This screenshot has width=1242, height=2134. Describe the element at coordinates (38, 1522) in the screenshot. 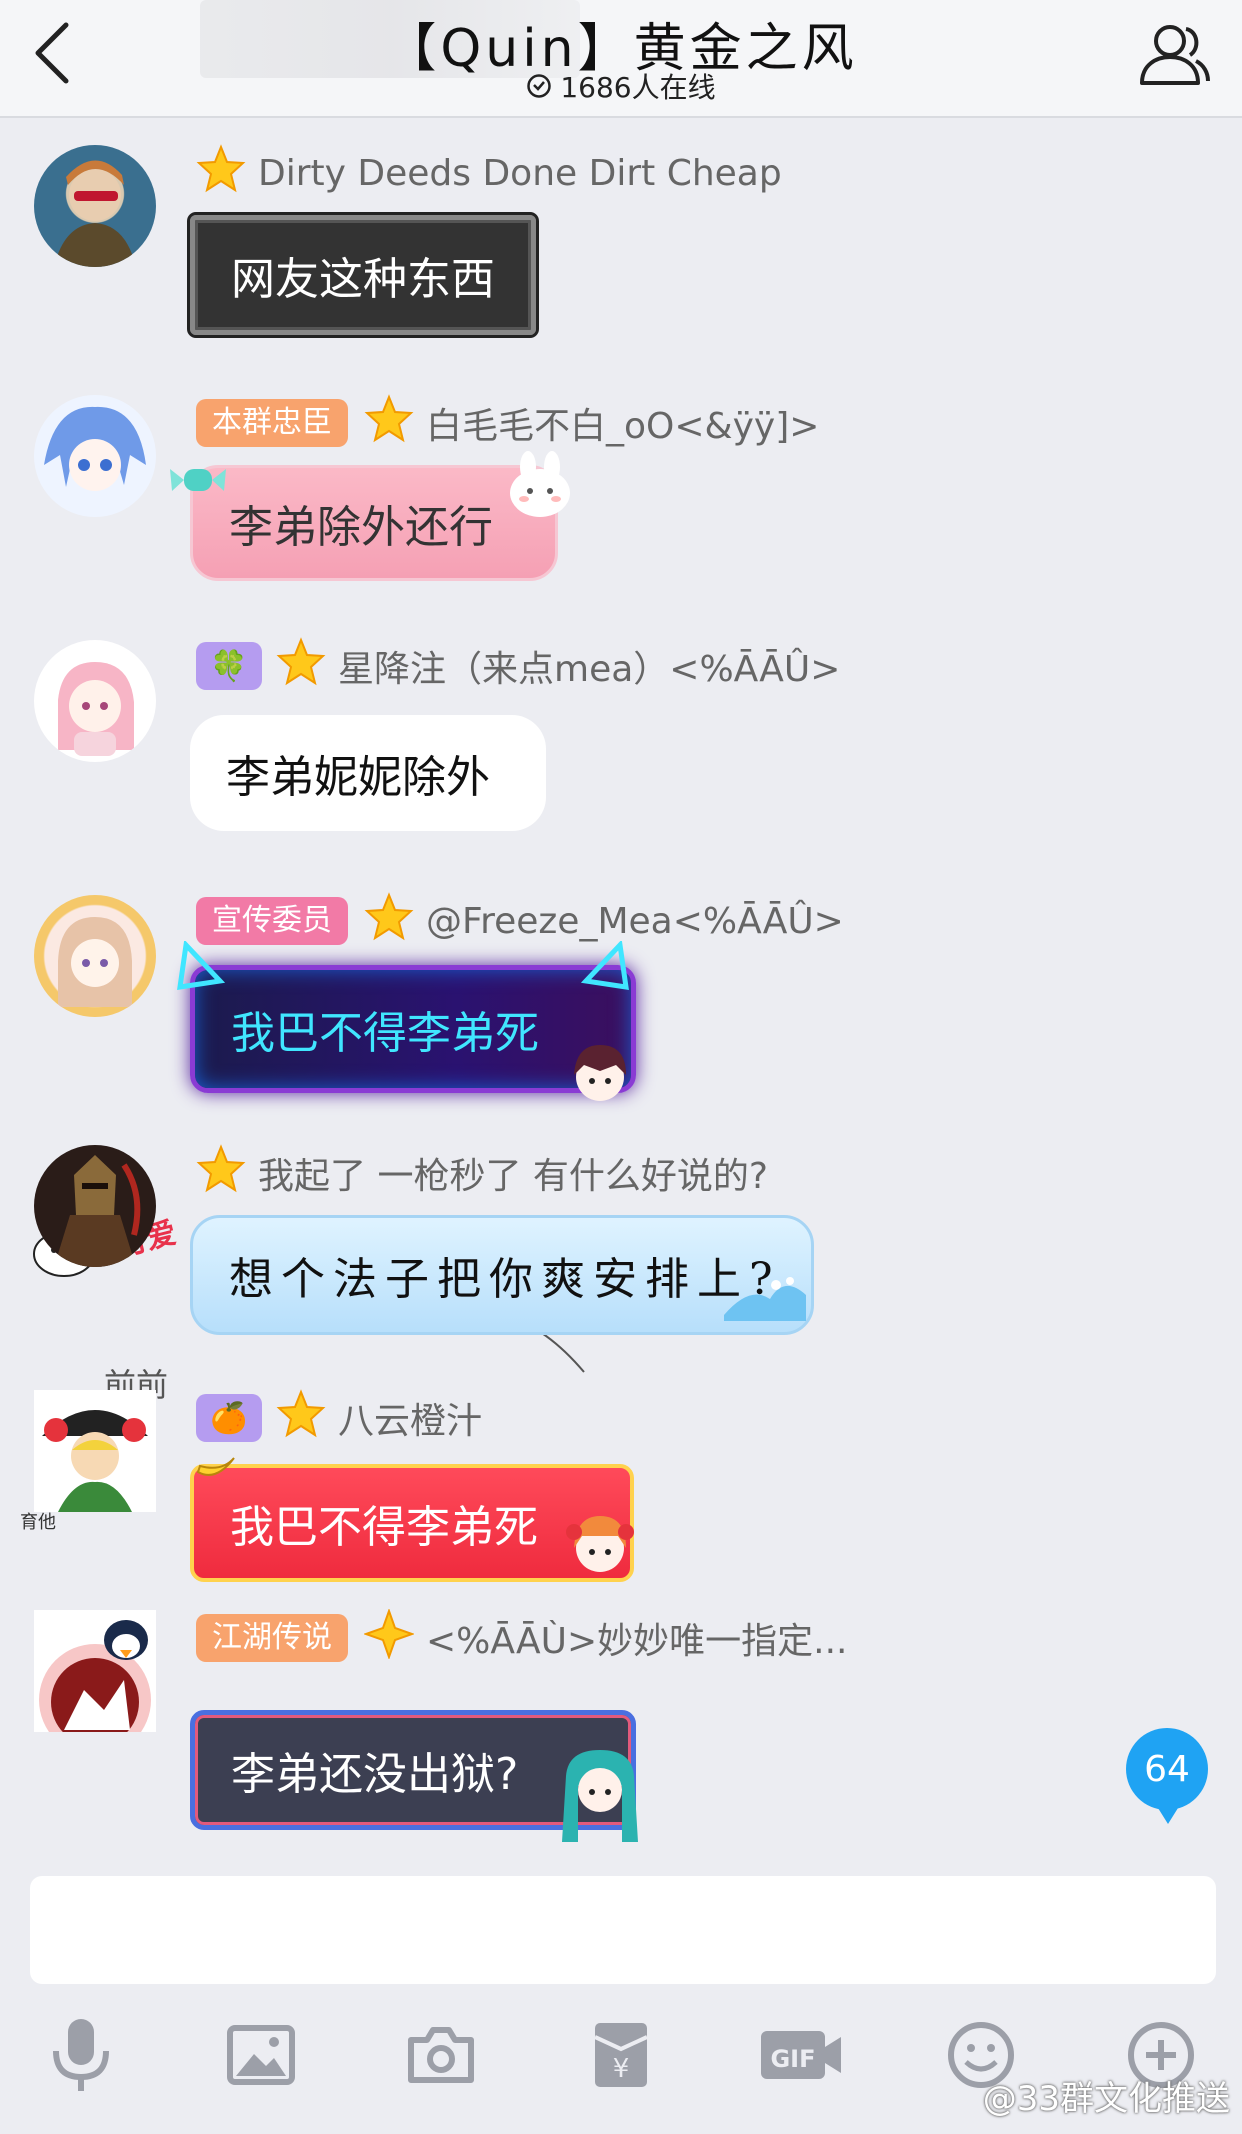

I see `avatar-overlay-text: 育他` at that location.